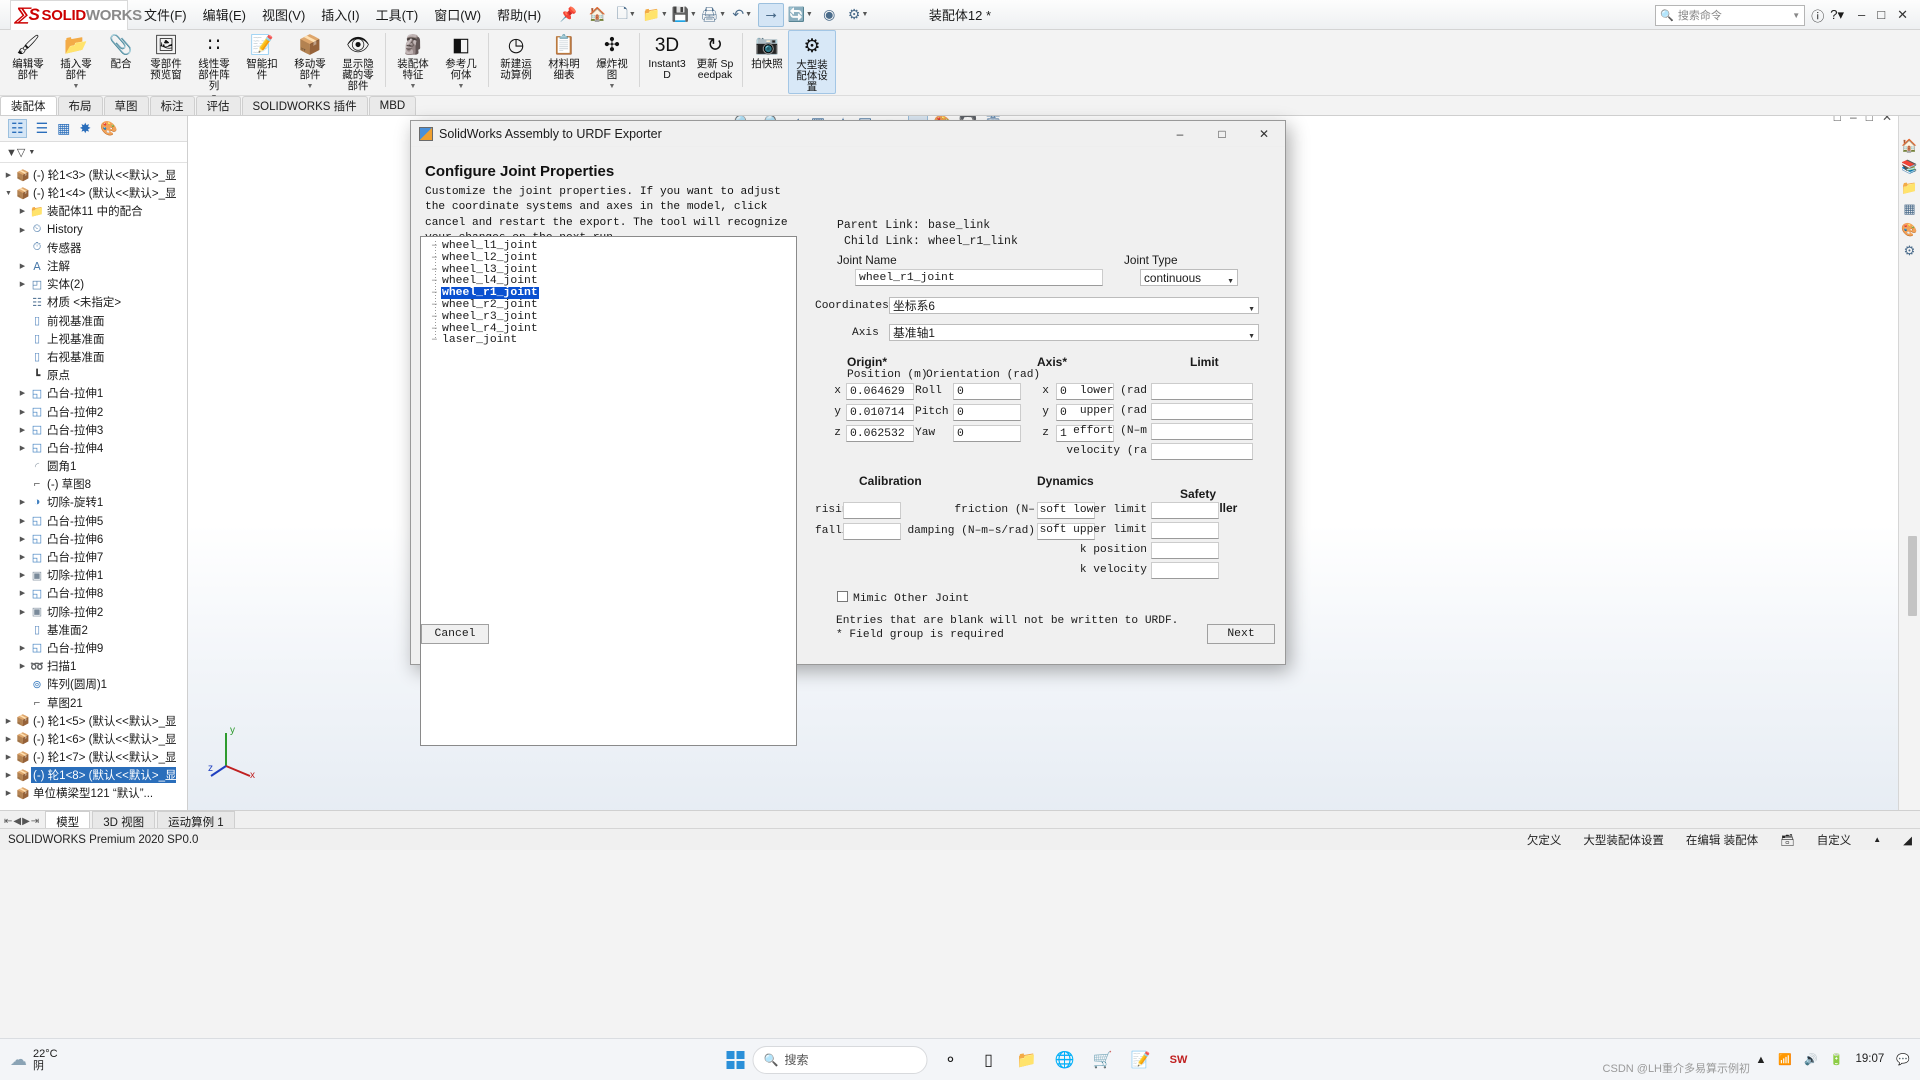 The image size is (1920, 1080). Describe the element at coordinates (516, 55) in the screenshot. I see `ribbon-button-new-motion-study: ◷ 新建运动算例` at that location.